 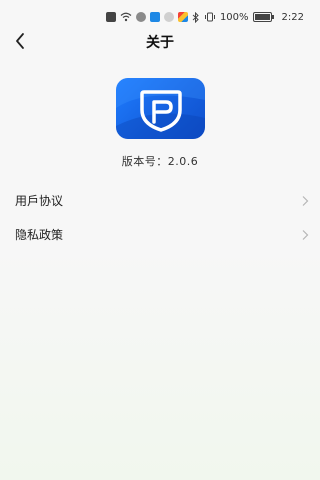 What do you see at coordinates (292, 17) in the screenshot?
I see `status-time: 2:22` at bounding box center [292, 17].